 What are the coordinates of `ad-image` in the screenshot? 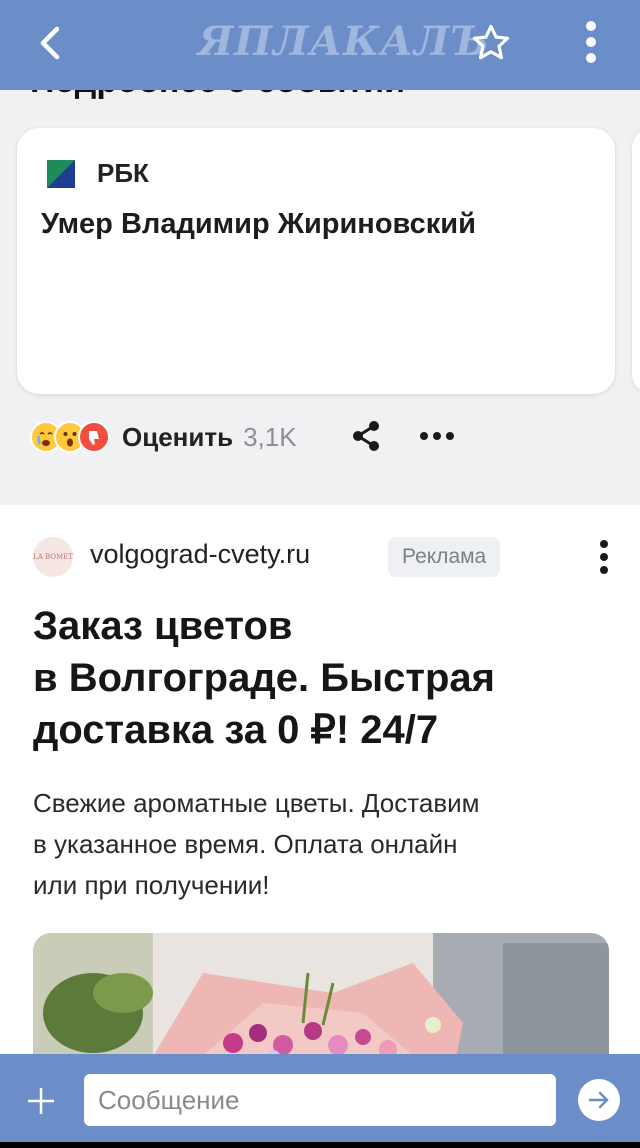 It's located at (321, 1003).